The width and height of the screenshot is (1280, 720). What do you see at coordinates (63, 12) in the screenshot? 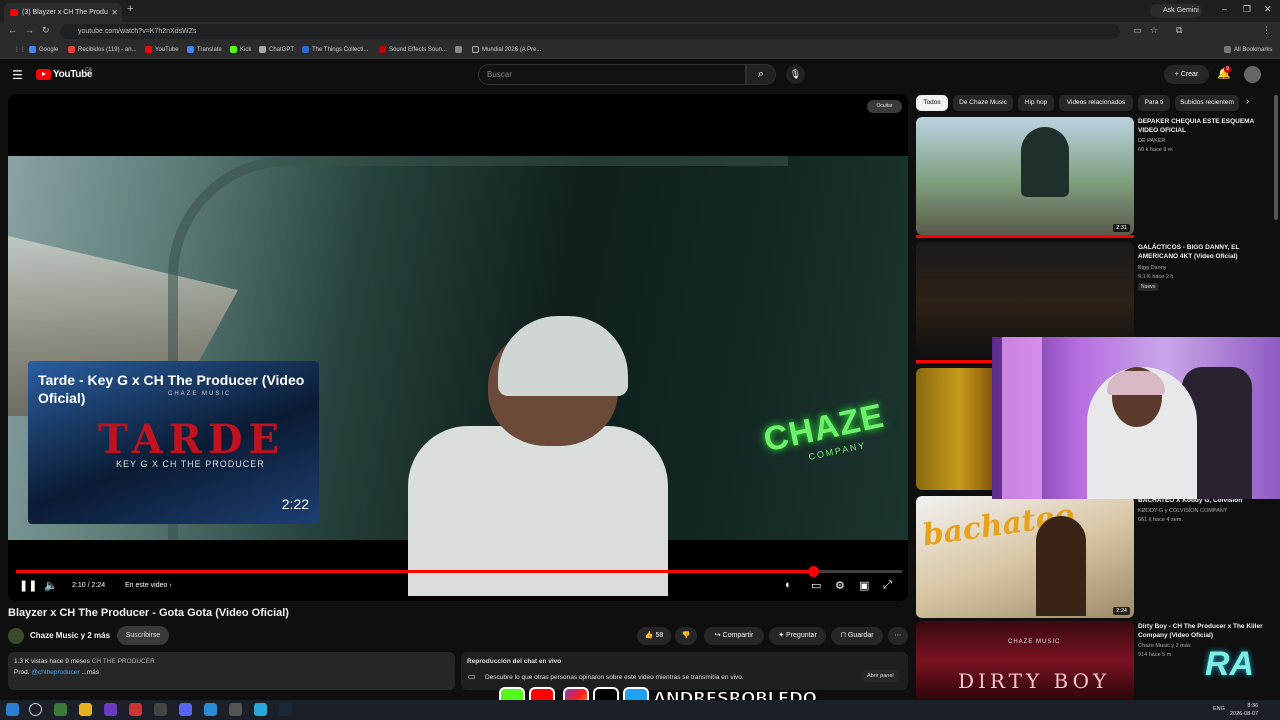
I see `browser-tab: (3) Blayzer x CH The Produ ✕` at bounding box center [63, 12].